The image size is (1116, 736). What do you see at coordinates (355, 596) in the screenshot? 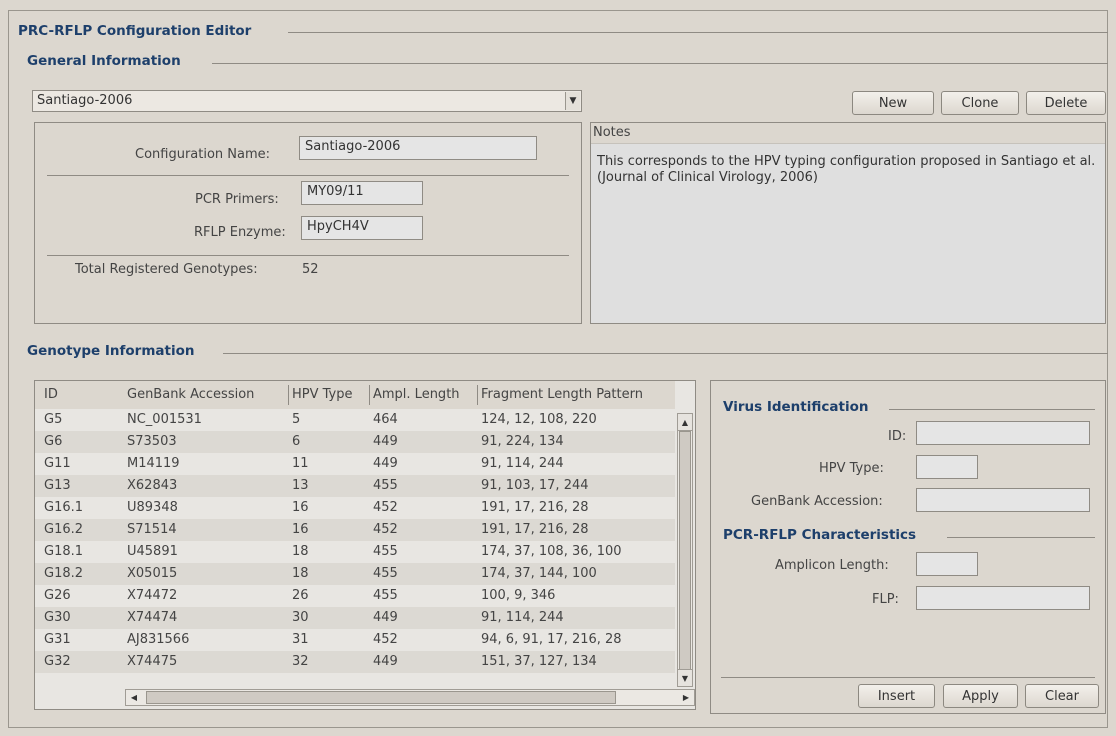
I see `table-row: G26 X74472 26 455 100, 9, 346` at bounding box center [355, 596].